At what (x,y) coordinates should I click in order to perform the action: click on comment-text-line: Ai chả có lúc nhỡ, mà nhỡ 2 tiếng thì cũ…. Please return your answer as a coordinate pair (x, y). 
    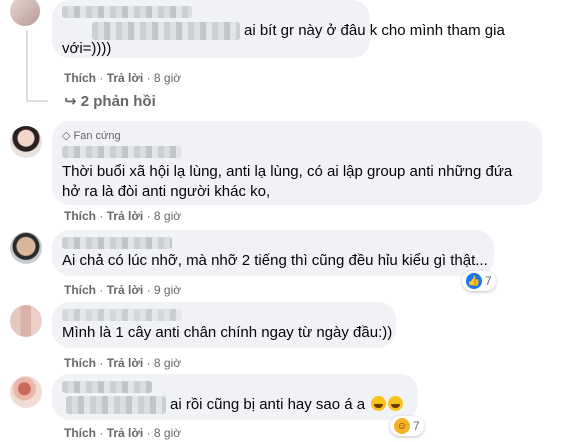
    Looking at the image, I should click on (275, 260).